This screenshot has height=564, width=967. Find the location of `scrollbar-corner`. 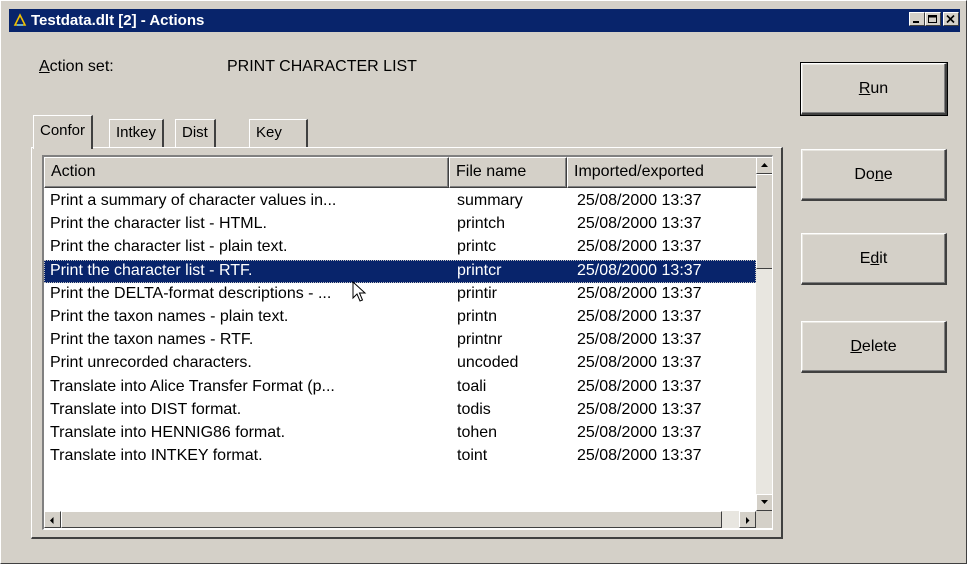

scrollbar-corner is located at coordinates (764, 519).